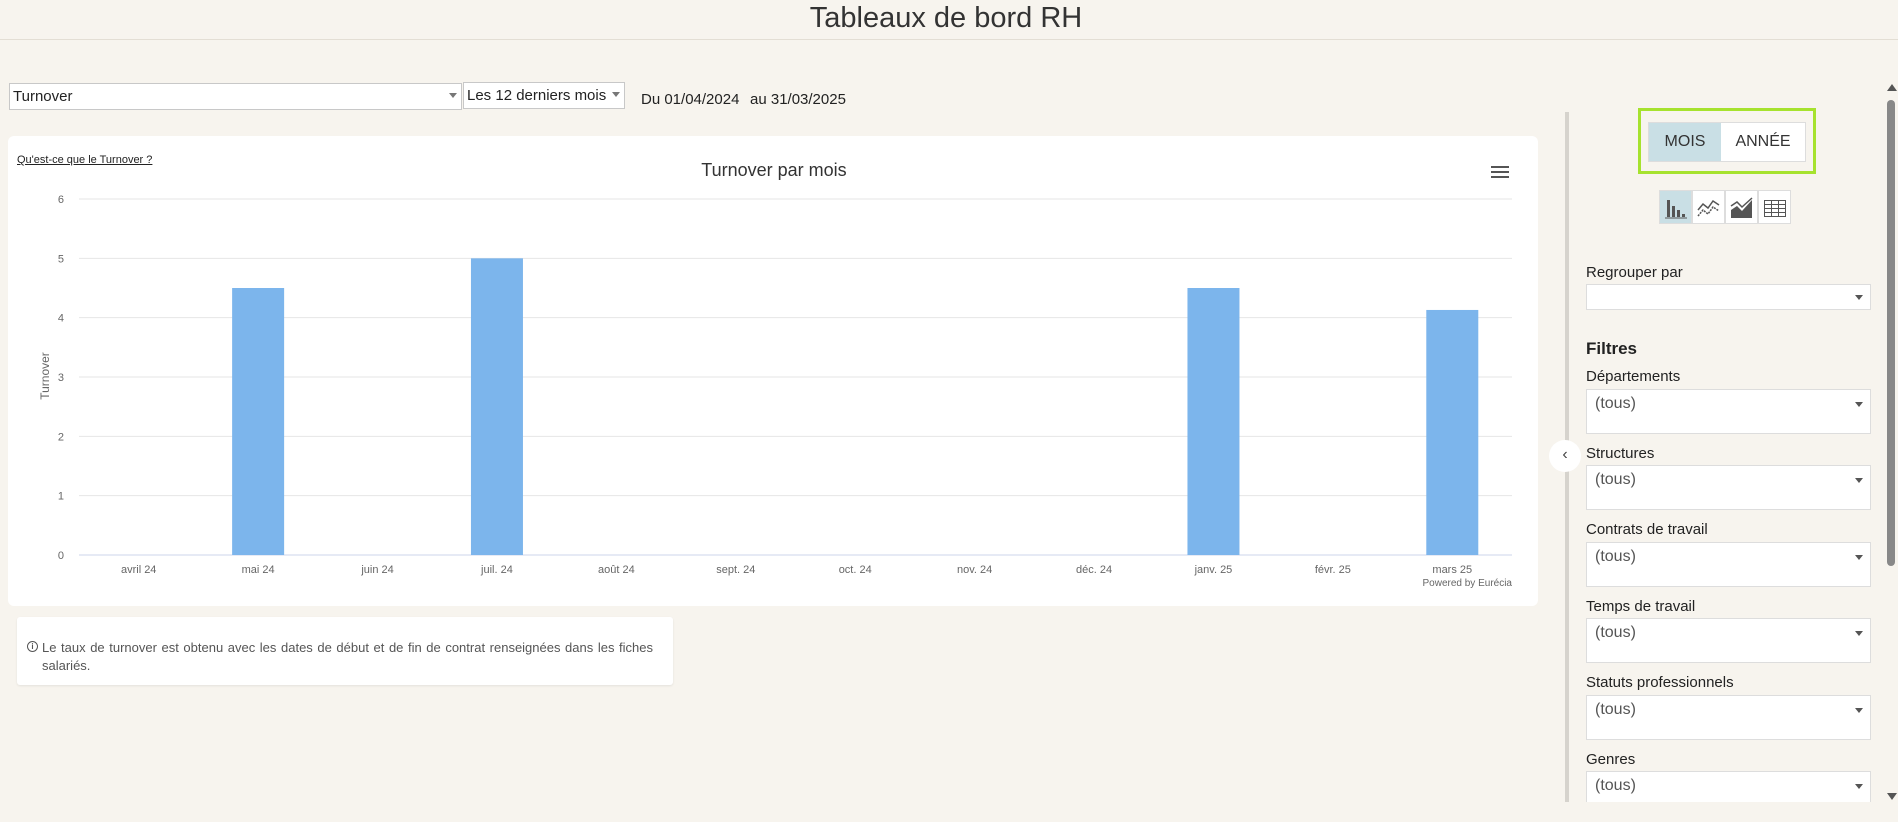 The image size is (1898, 822). Describe the element at coordinates (1094, 570) in the screenshot. I see `x-tick-label: déc. 24` at that location.